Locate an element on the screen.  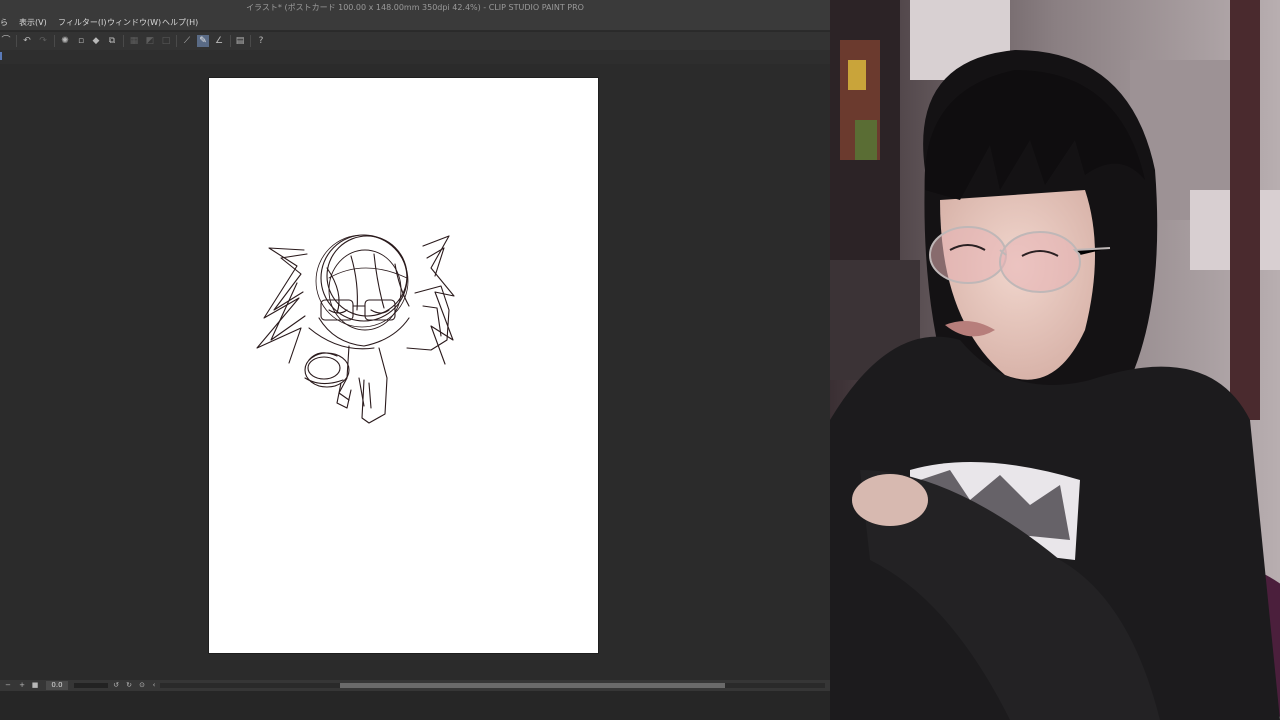
transform-icon: ⧉ is located at coordinates (112, 41).